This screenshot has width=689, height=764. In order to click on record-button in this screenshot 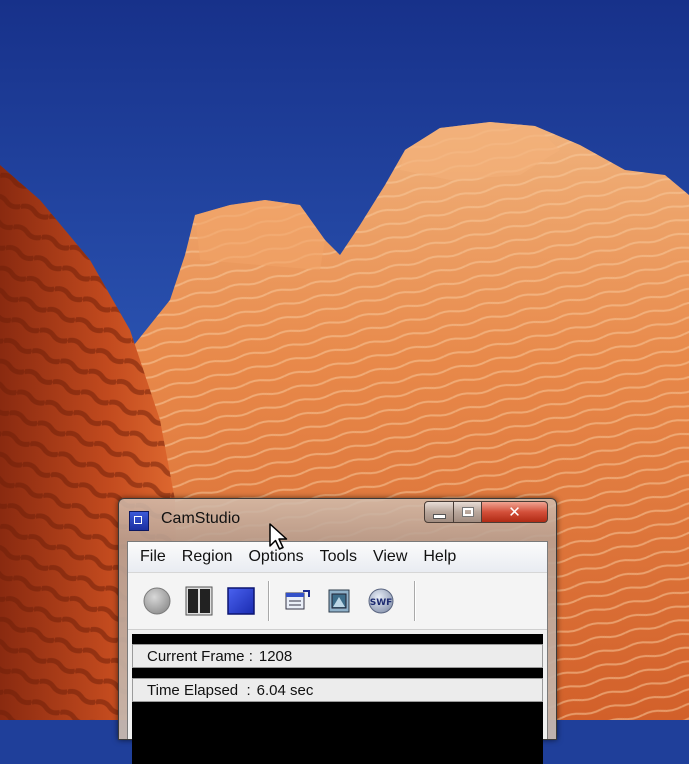, I will do `click(157, 601)`.